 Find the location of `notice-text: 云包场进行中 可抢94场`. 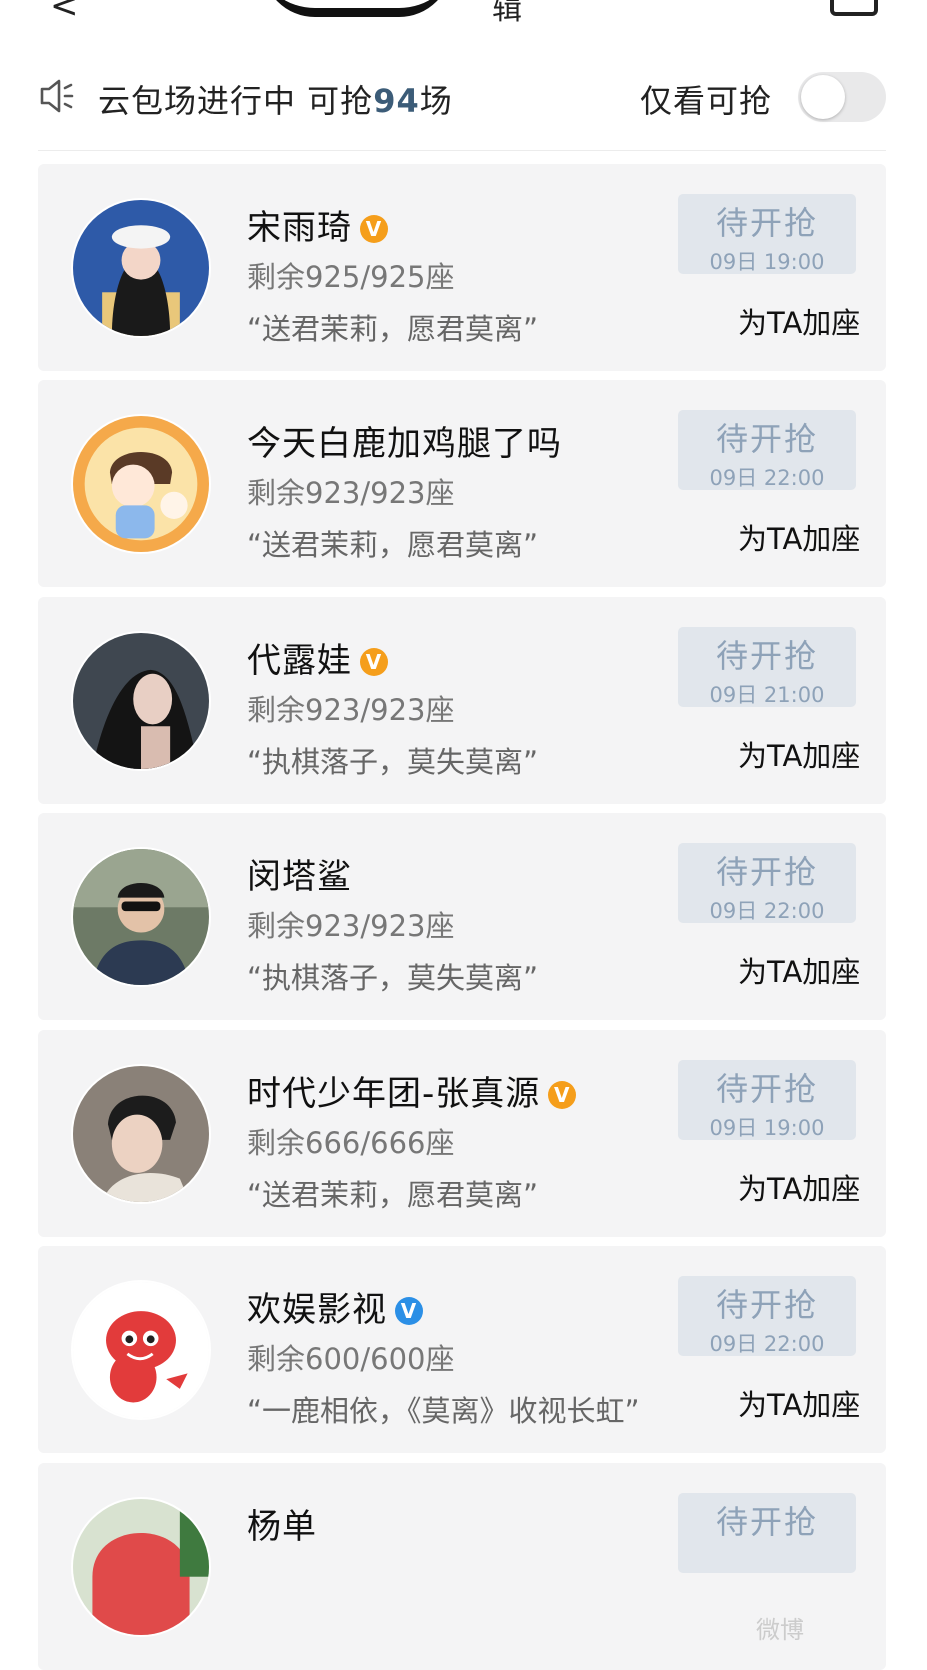

notice-text: 云包场进行中 可抢94场 is located at coordinates (275, 99).